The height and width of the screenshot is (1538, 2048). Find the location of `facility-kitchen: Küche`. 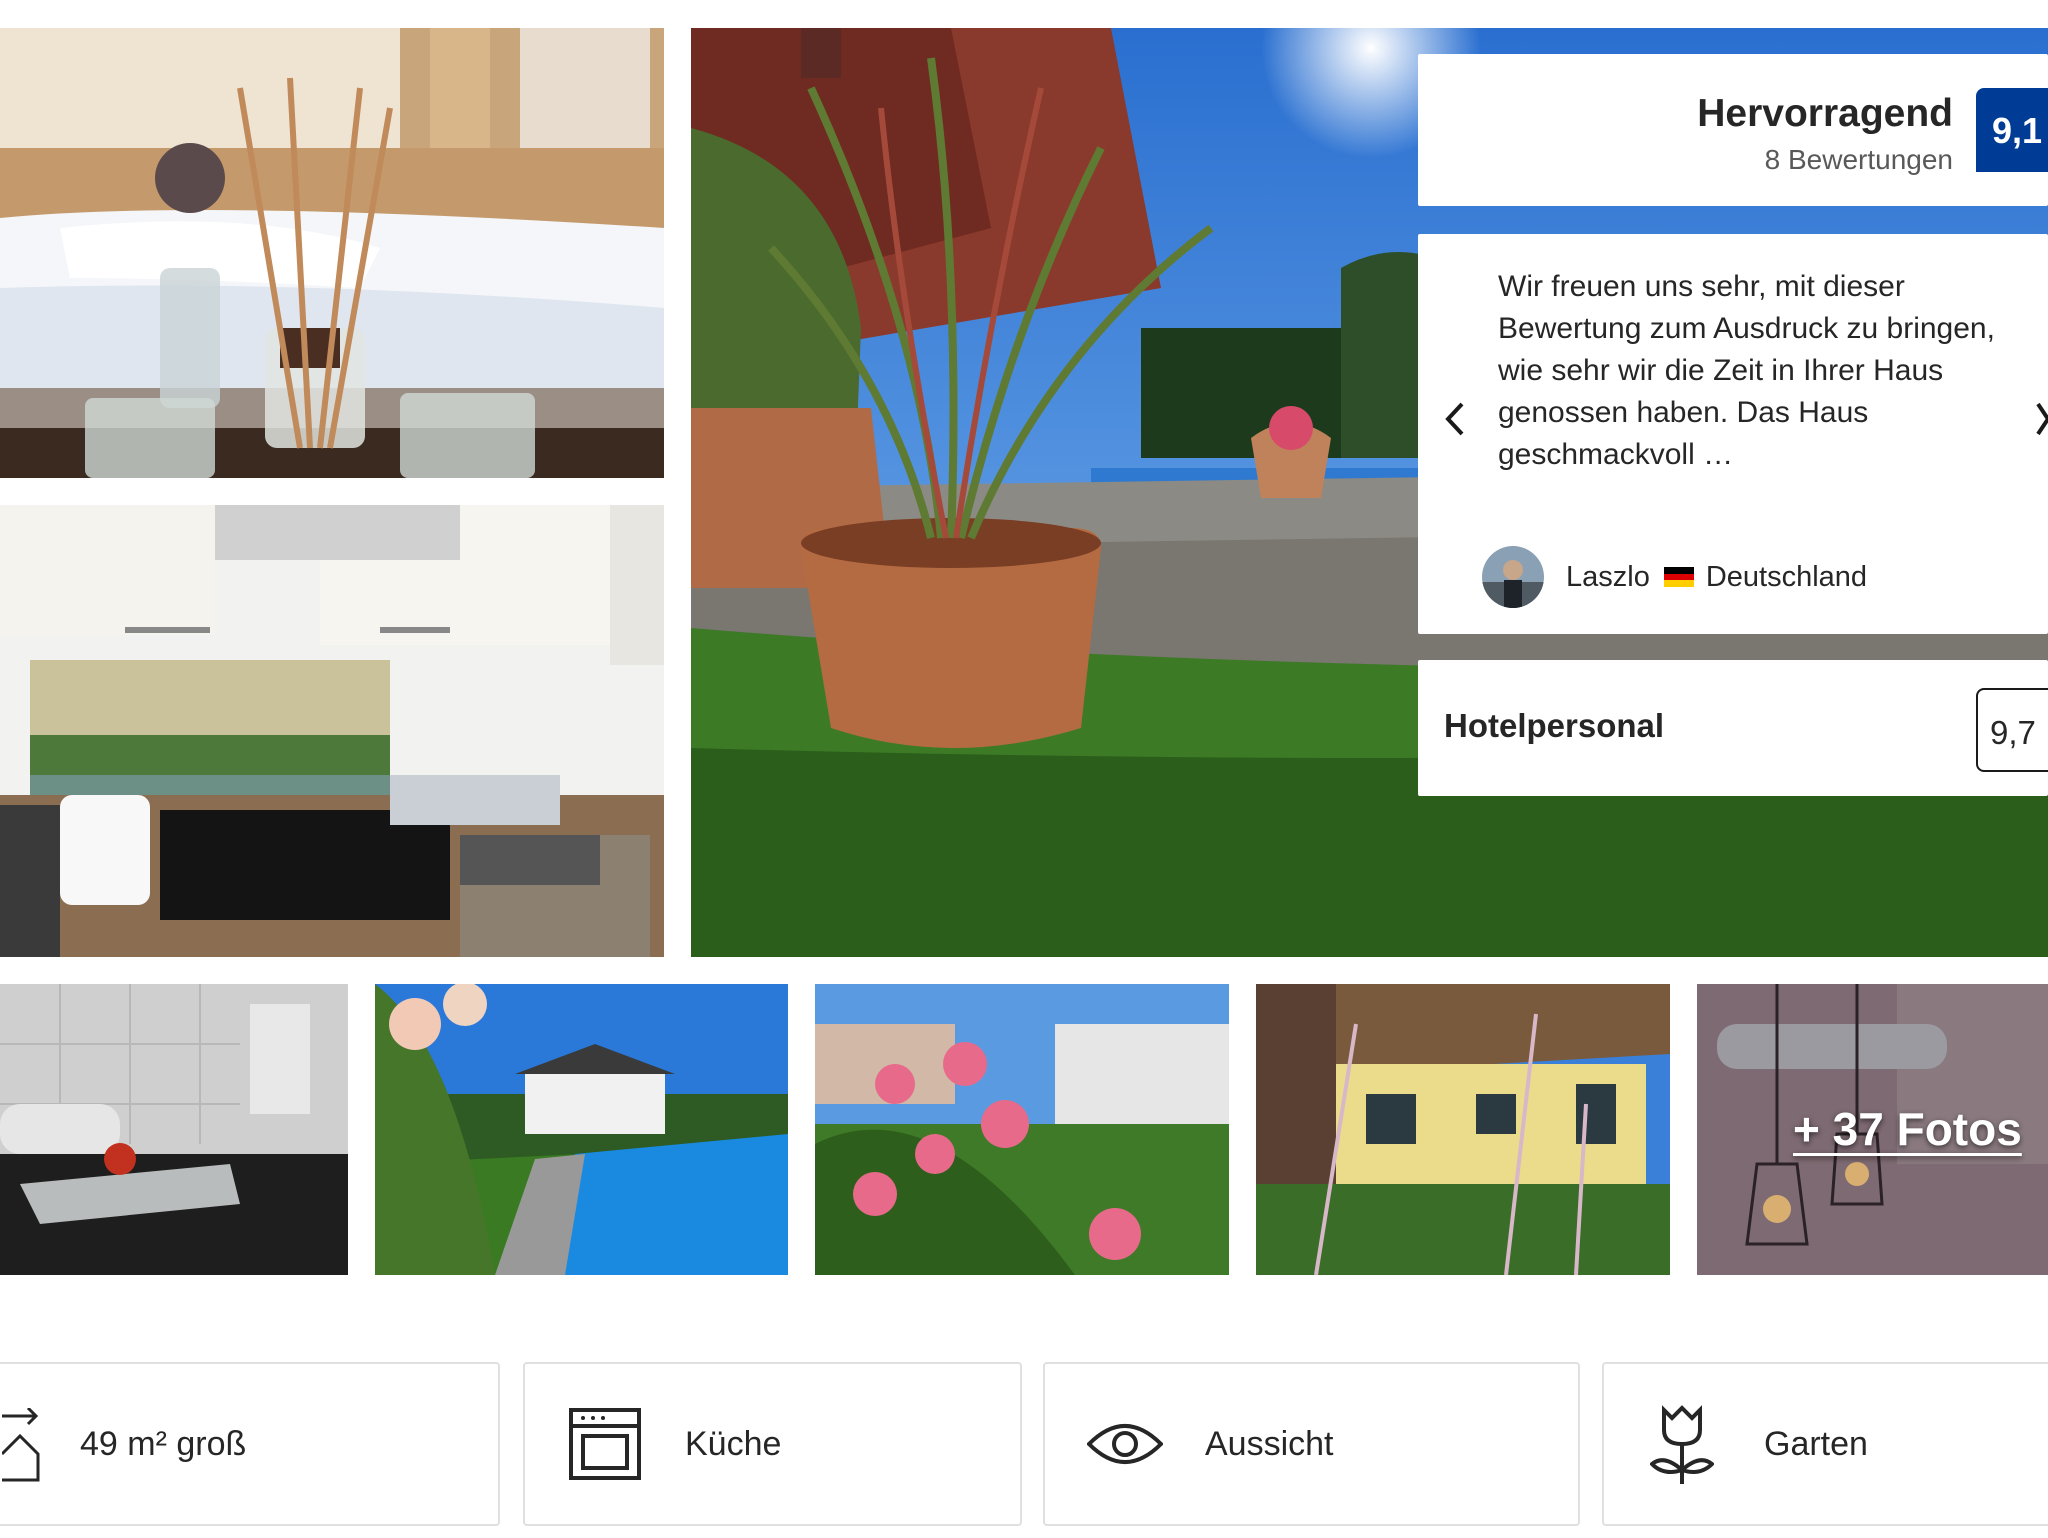

facility-kitchen: Küche is located at coordinates (772, 1444).